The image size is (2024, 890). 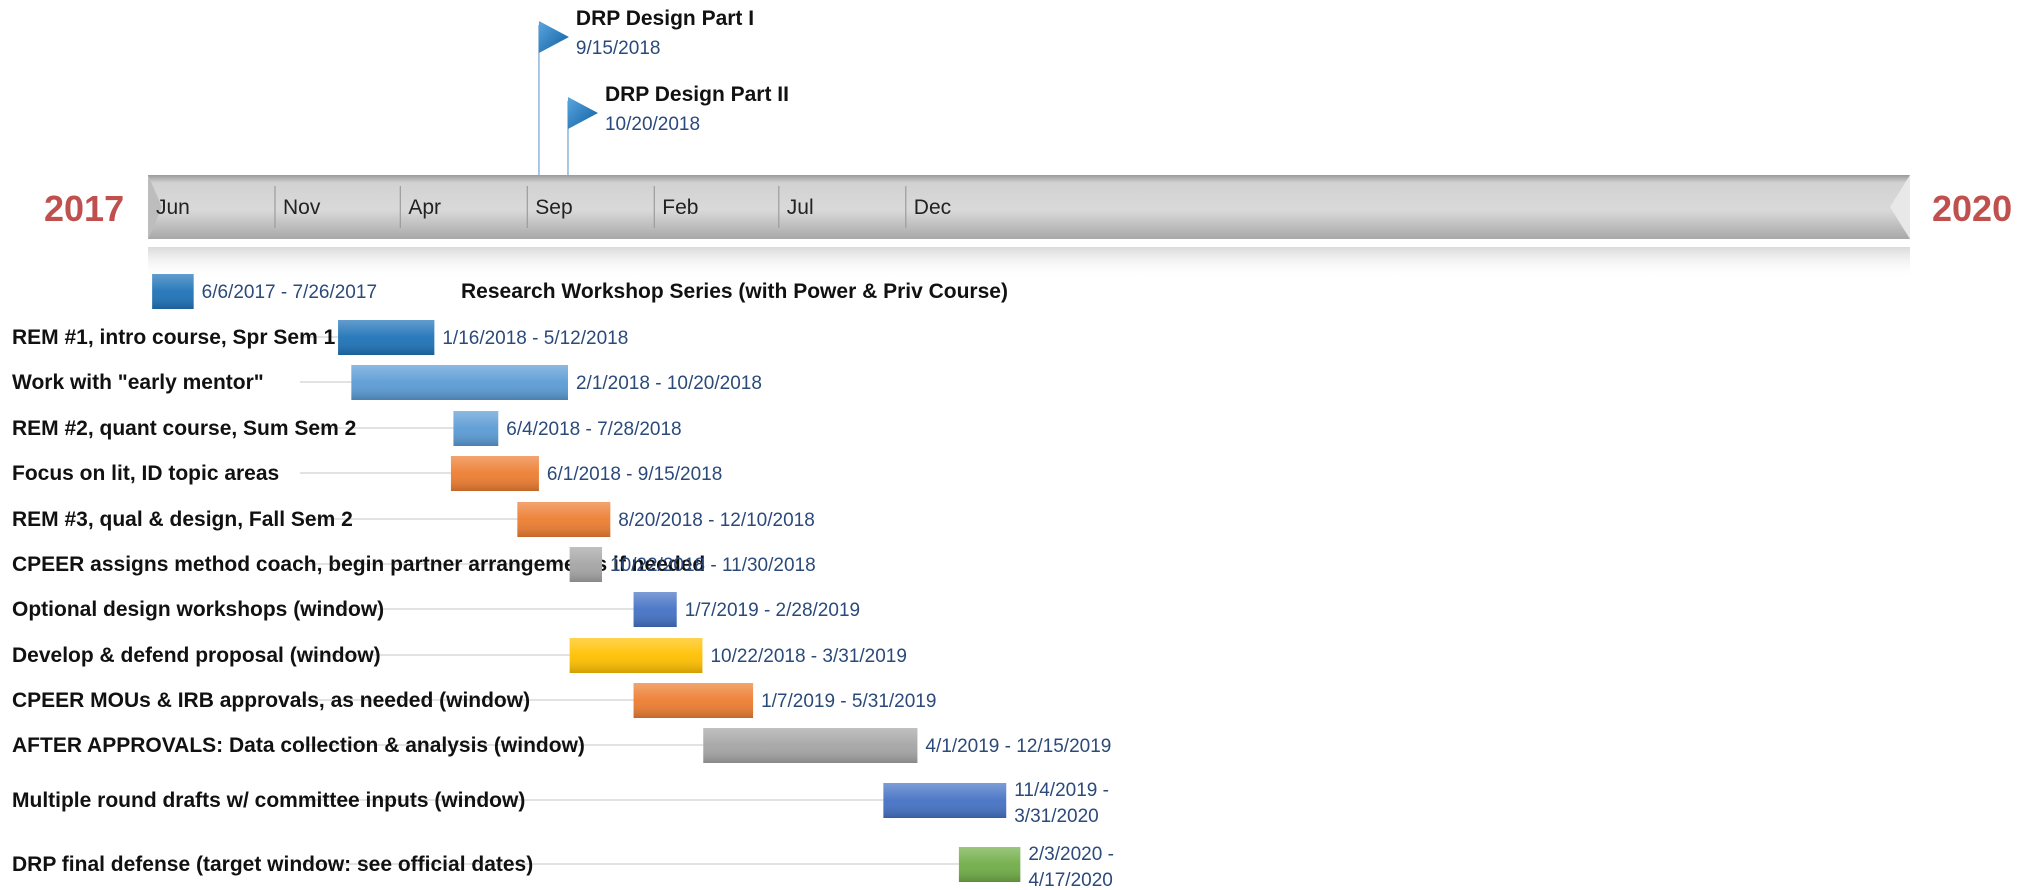 I want to click on task-label: Optional design workshops (window), so click(x=198, y=609).